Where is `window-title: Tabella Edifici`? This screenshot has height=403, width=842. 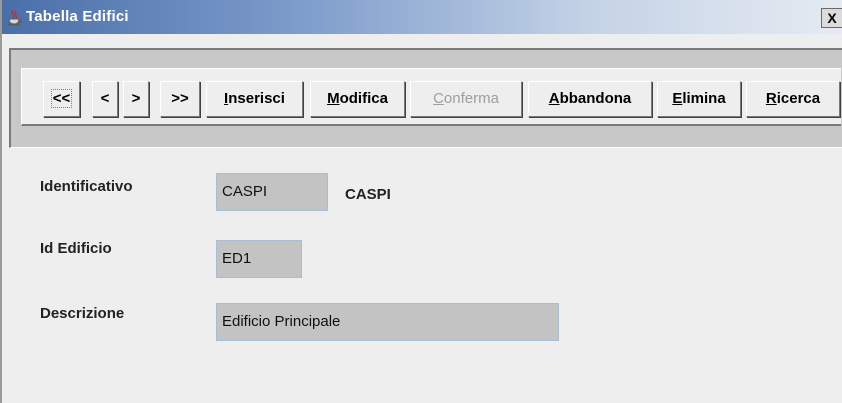 window-title: Tabella Edifici is located at coordinates (77, 16).